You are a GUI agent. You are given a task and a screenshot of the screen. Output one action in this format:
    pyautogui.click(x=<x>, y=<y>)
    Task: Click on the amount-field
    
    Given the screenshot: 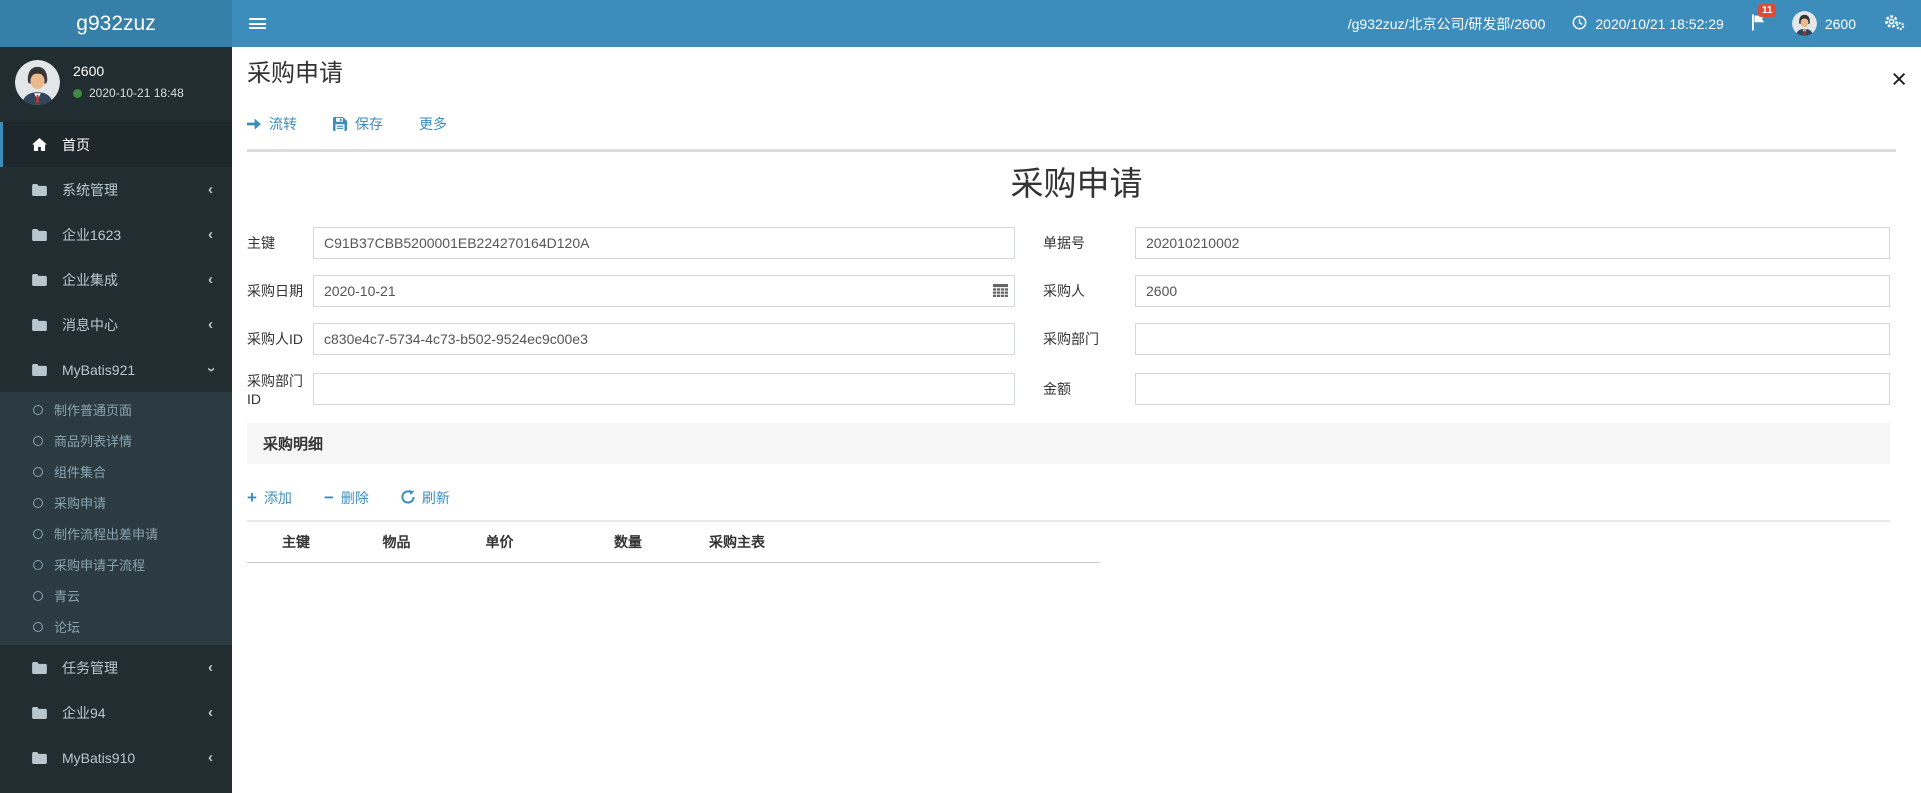 What is the action you would take?
    pyautogui.click(x=1512, y=389)
    